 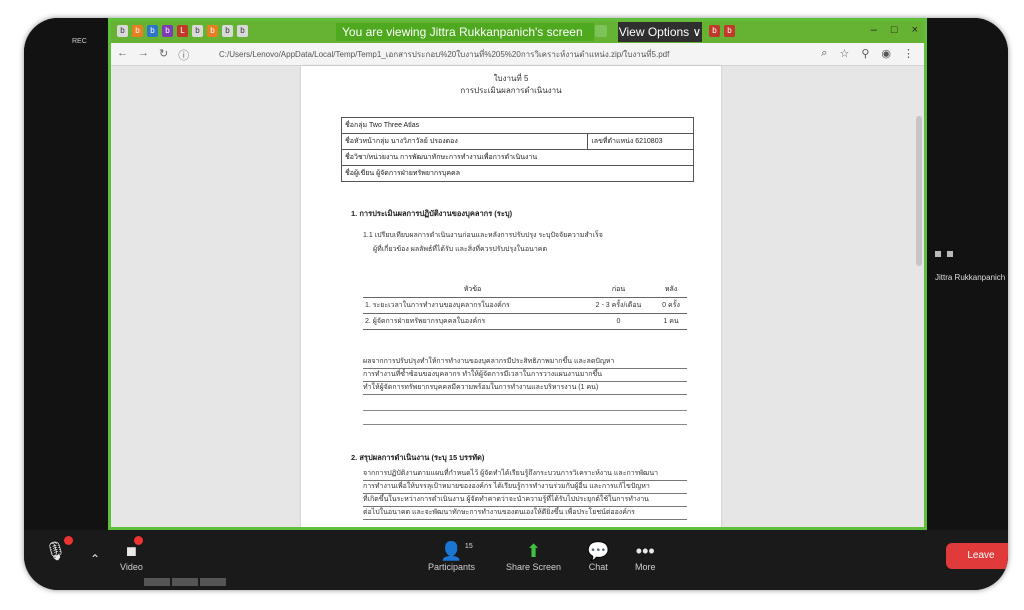 What do you see at coordinates (598, 551) in the screenshot?
I see `chat-icon: 💬` at bounding box center [598, 551].